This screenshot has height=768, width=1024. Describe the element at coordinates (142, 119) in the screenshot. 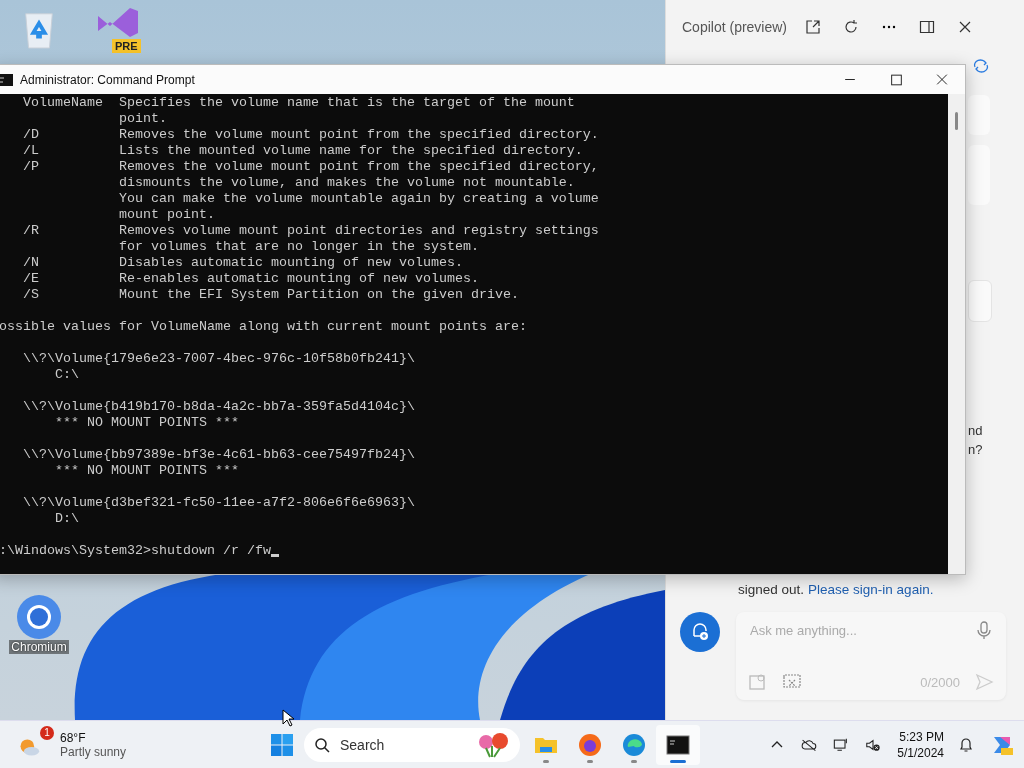

I see `console-line: point.` at that location.